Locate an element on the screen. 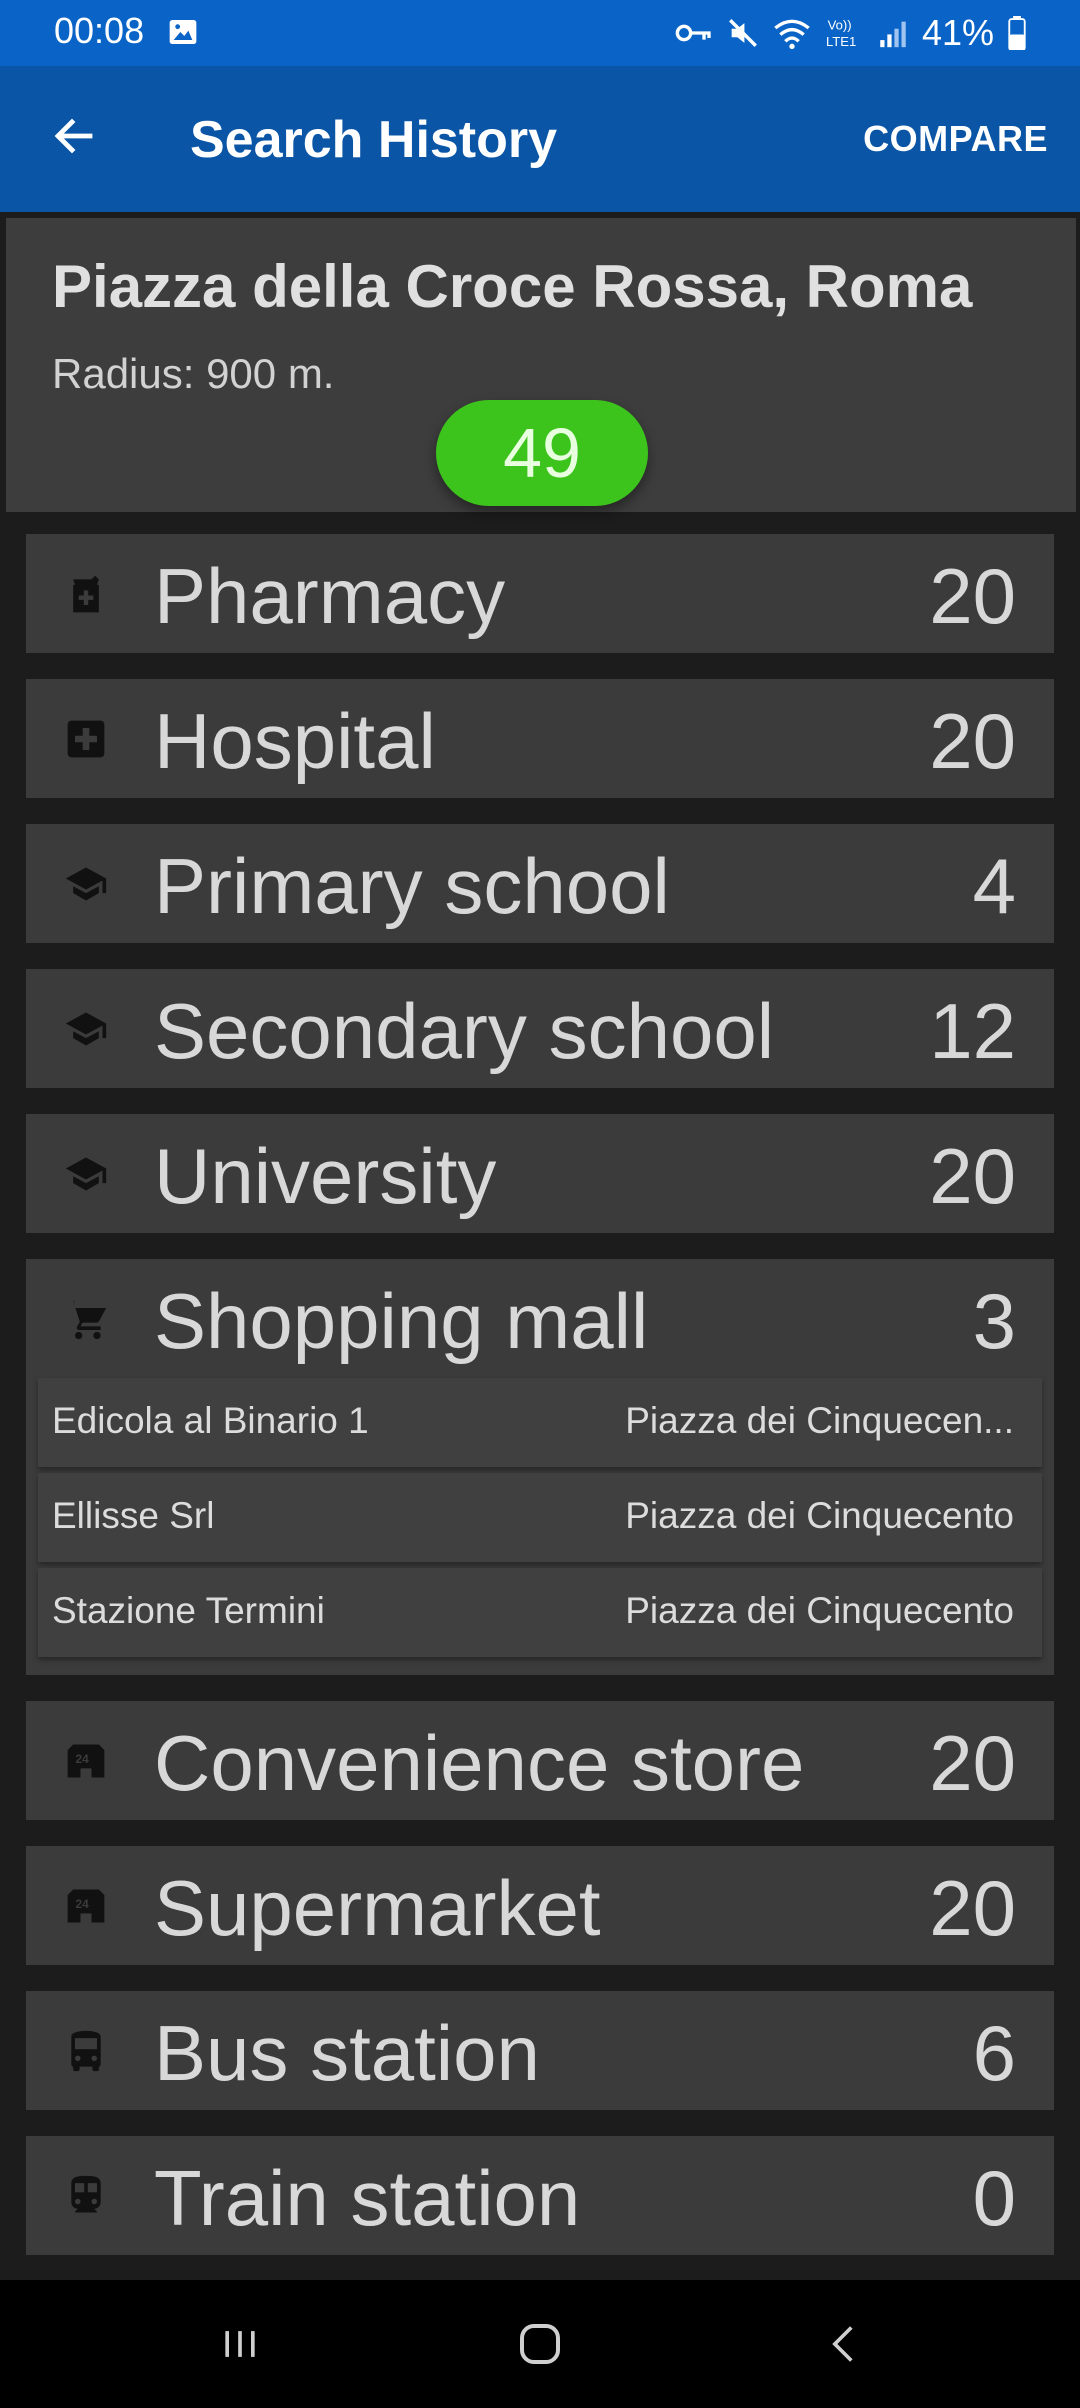 The image size is (1080, 2408). signal-icon is located at coordinates (893, 34).